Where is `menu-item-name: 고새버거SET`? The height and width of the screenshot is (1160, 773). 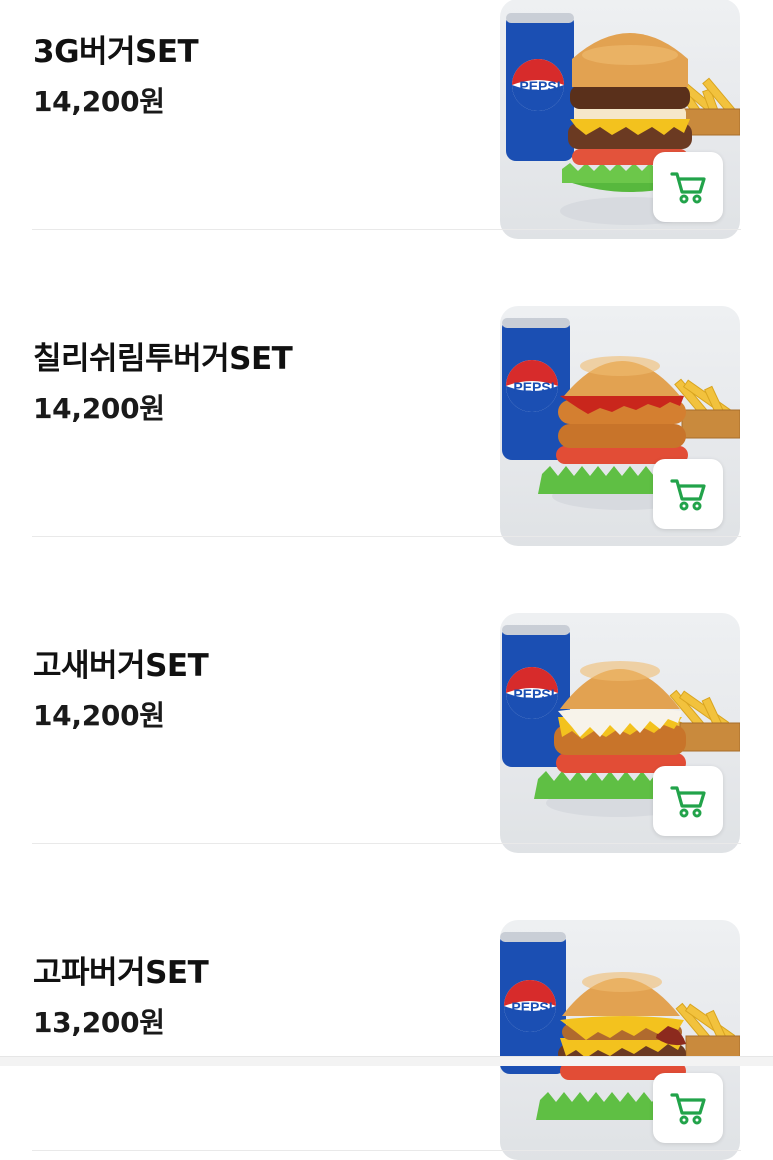 menu-item-name: 고새버거SET is located at coordinates (121, 666).